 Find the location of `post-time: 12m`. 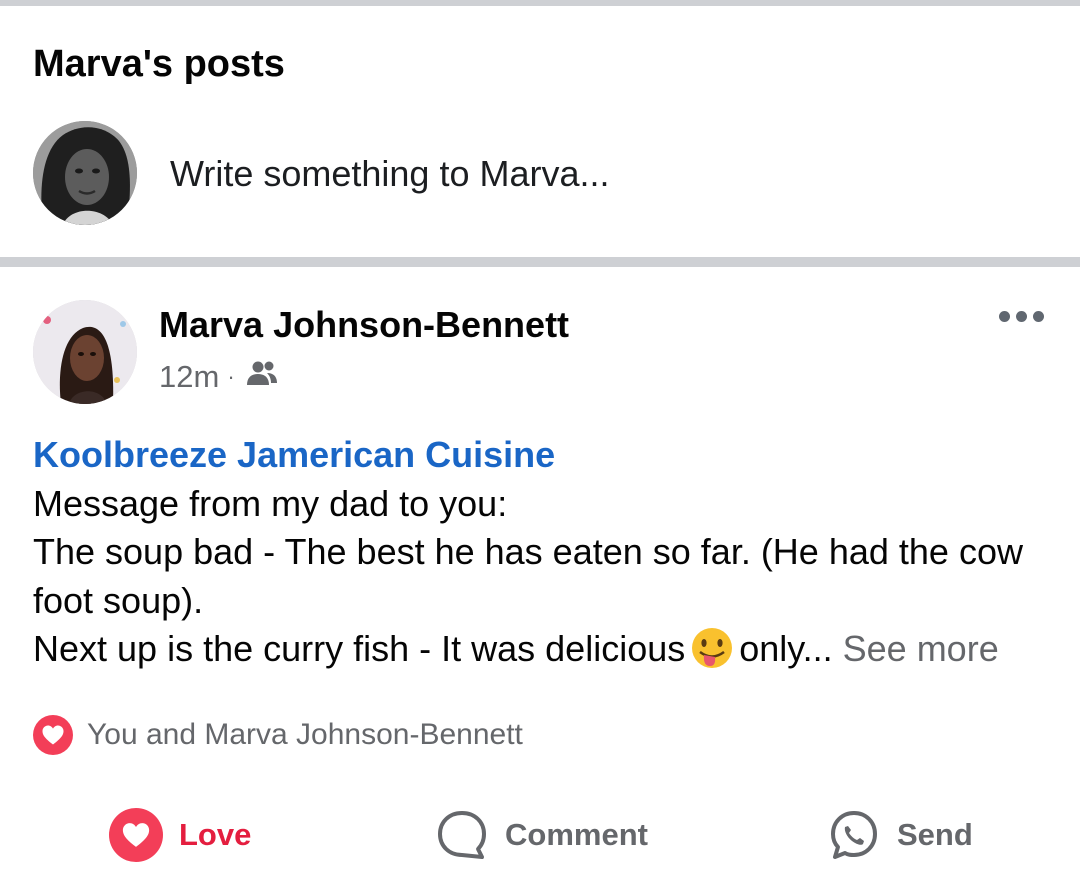

post-time: 12m is located at coordinates (189, 377).